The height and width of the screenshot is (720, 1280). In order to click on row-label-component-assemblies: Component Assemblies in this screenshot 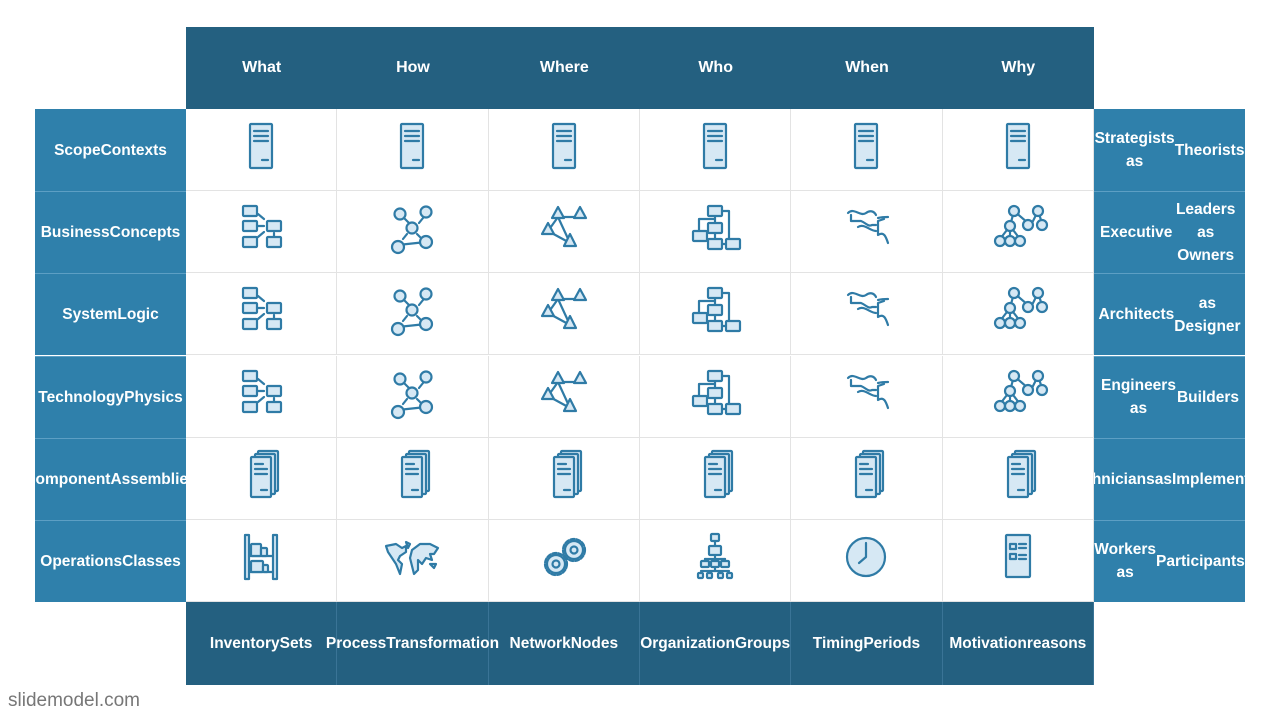, I will do `click(110, 478)`.